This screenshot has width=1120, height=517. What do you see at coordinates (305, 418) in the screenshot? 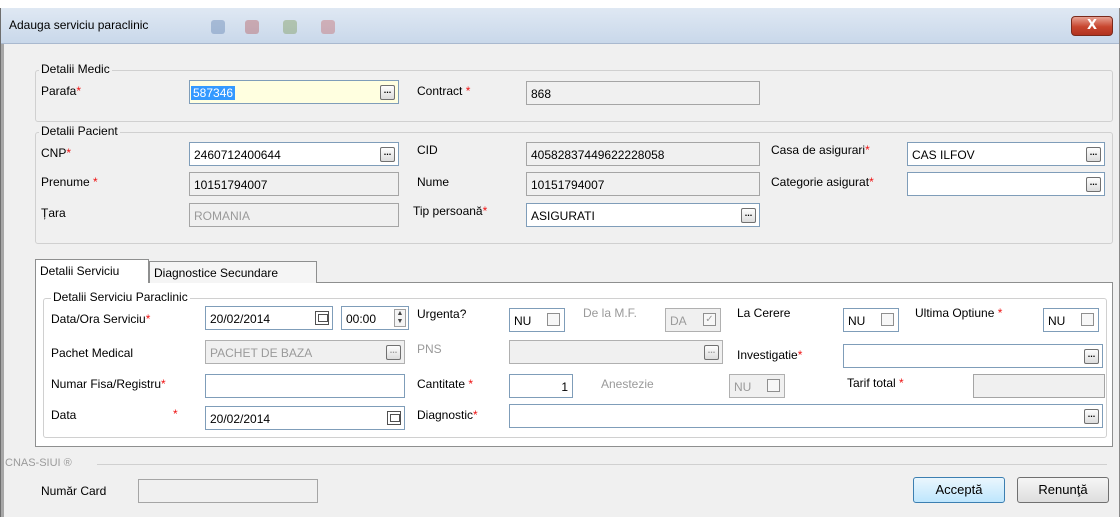
I see `data-field: 20/02/2014` at bounding box center [305, 418].